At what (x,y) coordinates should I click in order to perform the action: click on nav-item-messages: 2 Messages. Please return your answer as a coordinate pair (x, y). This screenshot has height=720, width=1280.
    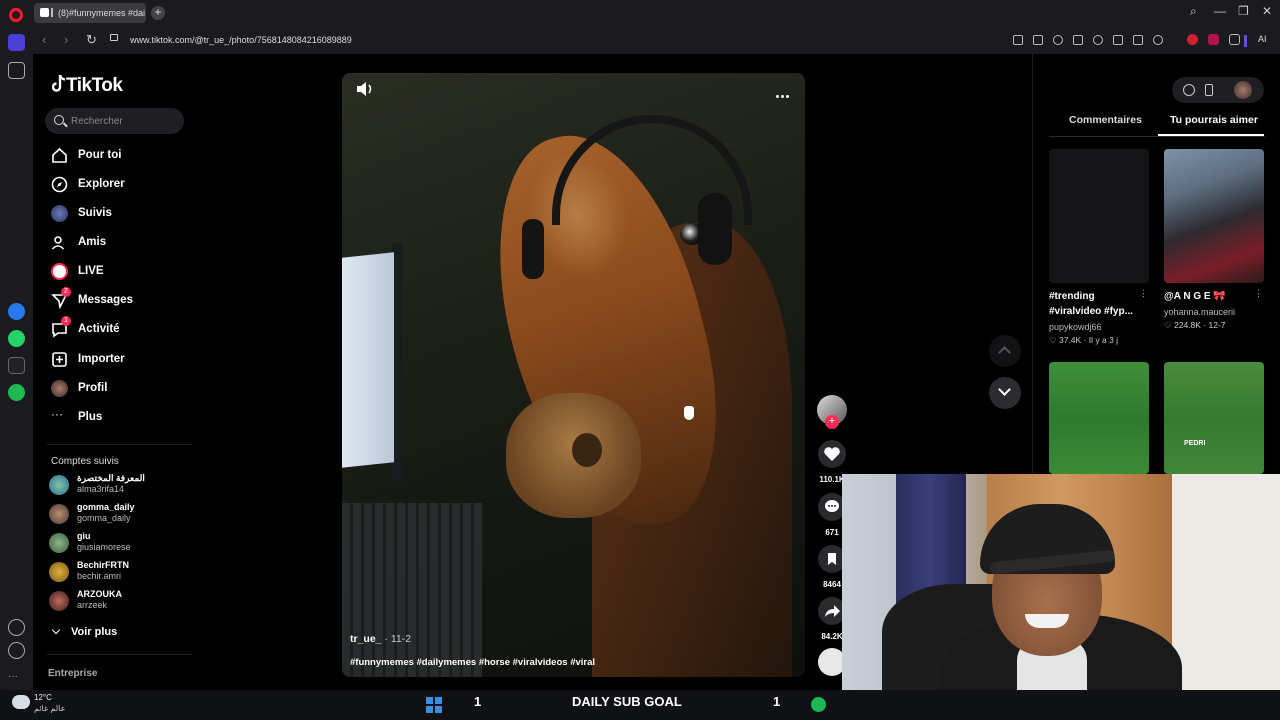
    Looking at the image, I should click on (115, 300).